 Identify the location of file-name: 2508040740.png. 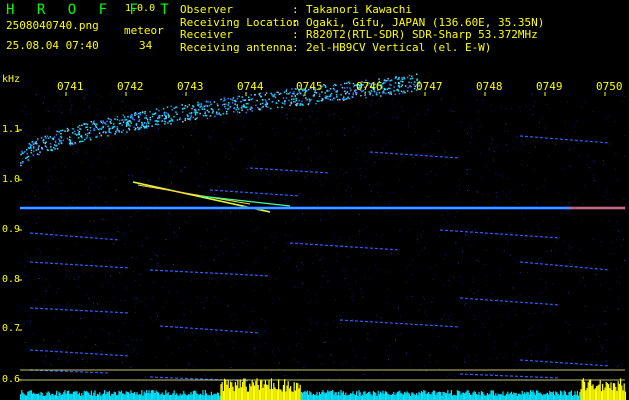
(52, 25).